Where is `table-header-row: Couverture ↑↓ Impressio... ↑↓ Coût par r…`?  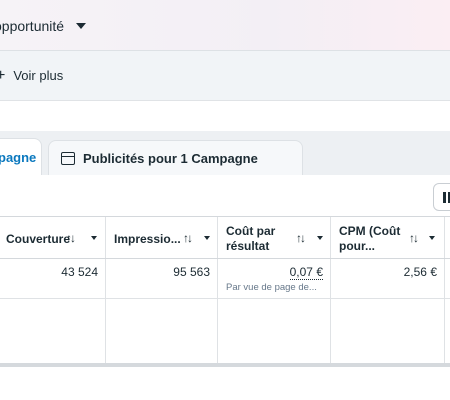
table-header-row: Couverture ↑↓ Impressio... ↑↓ Coût par r… is located at coordinates (225, 238).